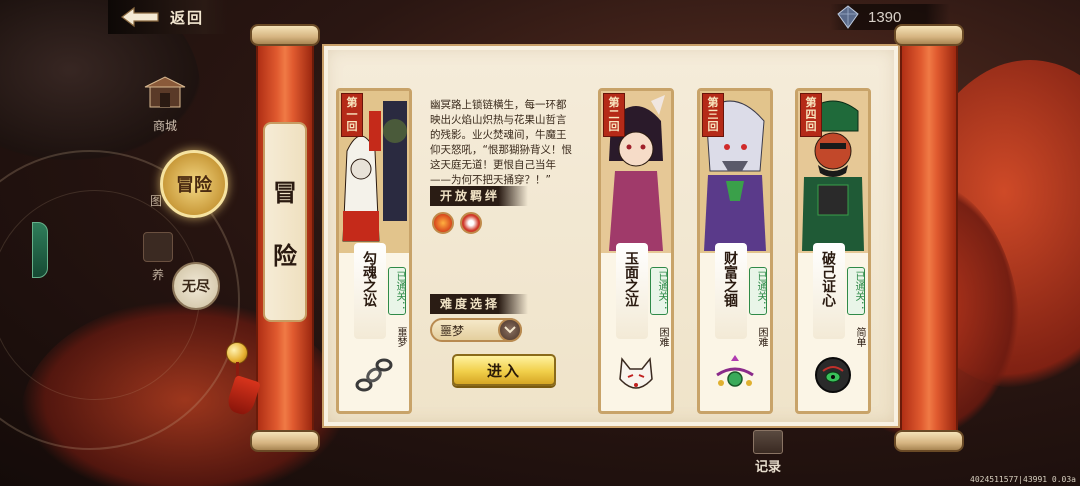  Describe the element at coordinates (828, 279) in the screenshot. I see `chapter-name: 破己证心` at that location.